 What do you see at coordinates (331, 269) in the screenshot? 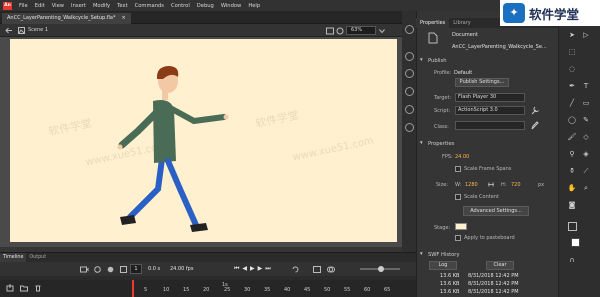
I see `onion-skin-outlines-icon` at bounding box center [331, 269].